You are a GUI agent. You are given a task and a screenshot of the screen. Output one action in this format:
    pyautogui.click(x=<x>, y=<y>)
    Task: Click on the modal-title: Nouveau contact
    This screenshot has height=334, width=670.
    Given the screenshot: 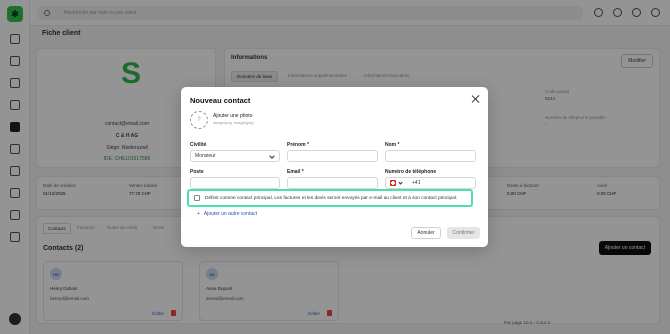 What is the action you would take?
    pyautogui.click(x=220, y=100)
    